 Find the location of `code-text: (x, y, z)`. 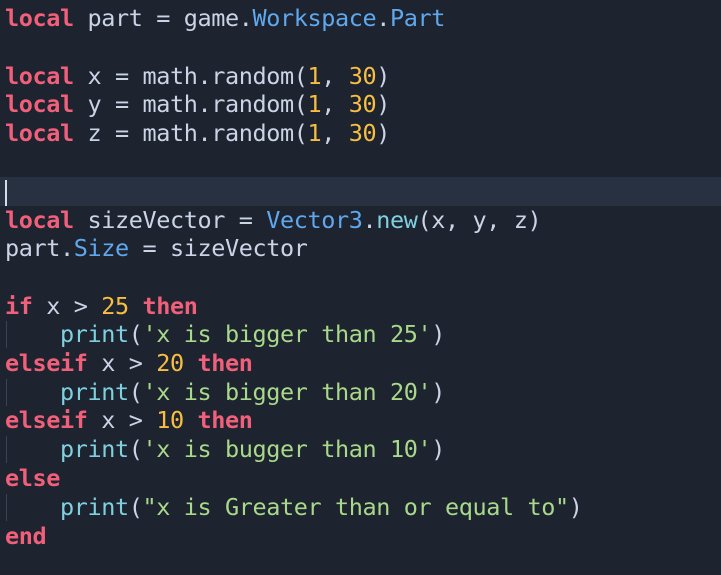

code-text: (x, y, z) is located at coordinates (479, 220).